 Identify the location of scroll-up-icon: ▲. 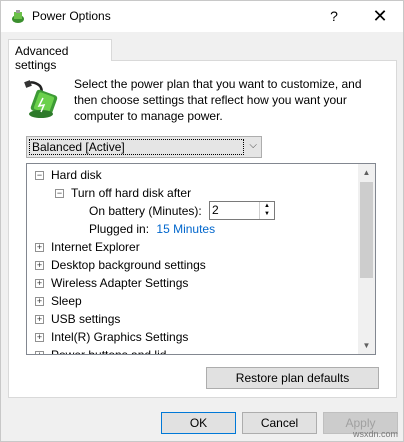
(366, 172).